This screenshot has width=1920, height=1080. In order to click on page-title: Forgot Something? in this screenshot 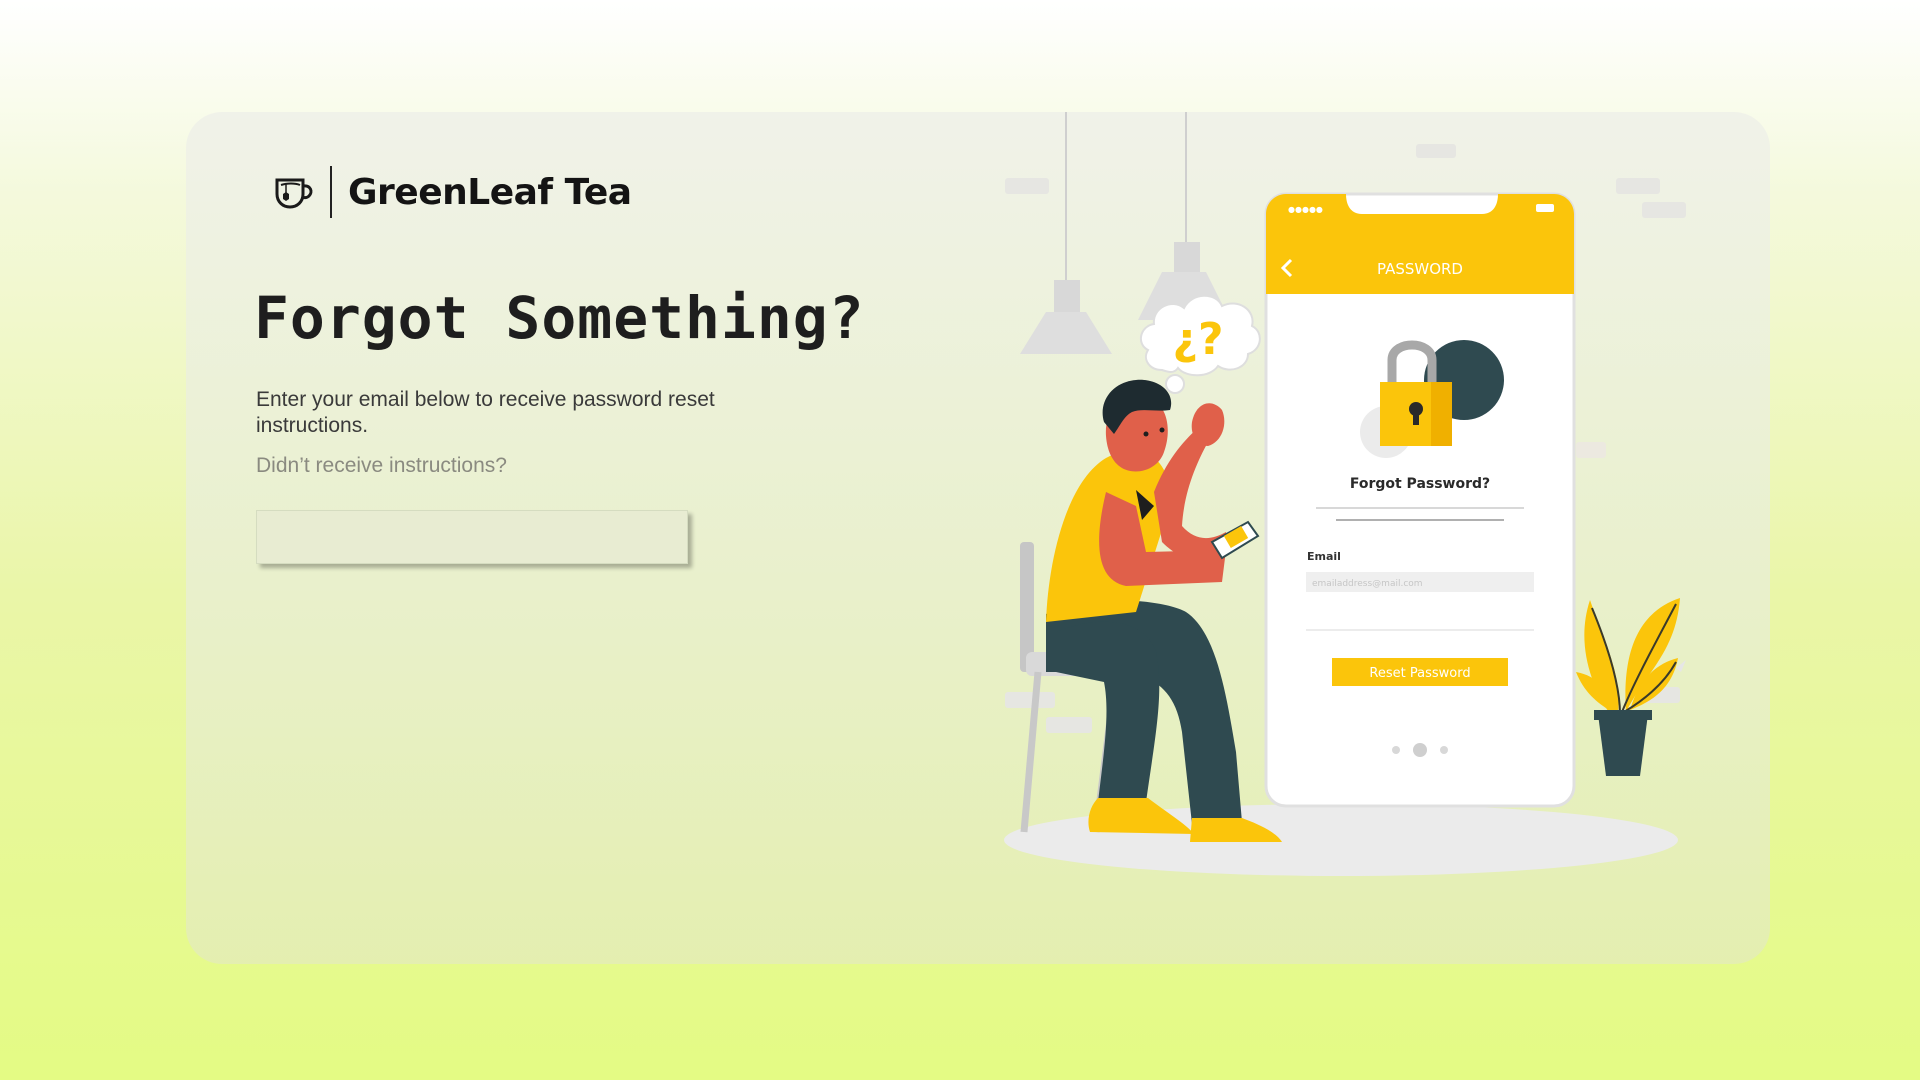, I will do `click(559, 318)`.